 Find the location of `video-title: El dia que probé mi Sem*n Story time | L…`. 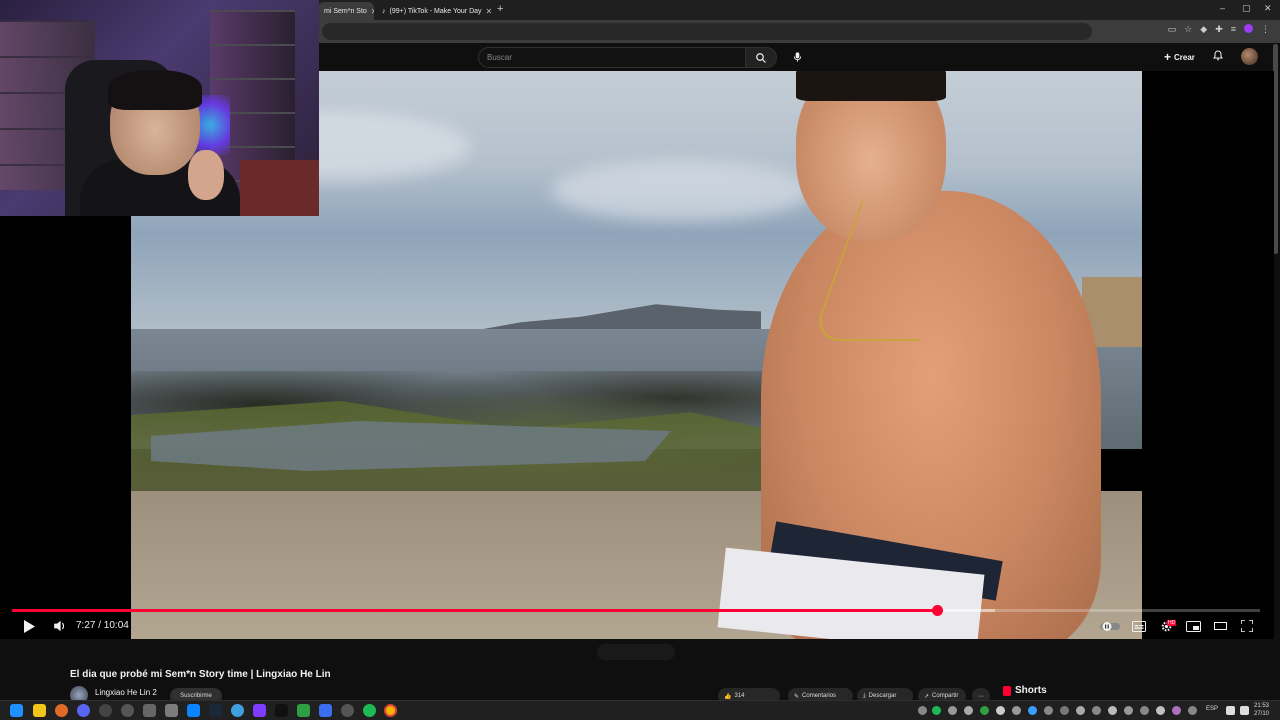

video-title: El dia que probé mi Sem*n Story time | L… is located at coordinates (200, 674).